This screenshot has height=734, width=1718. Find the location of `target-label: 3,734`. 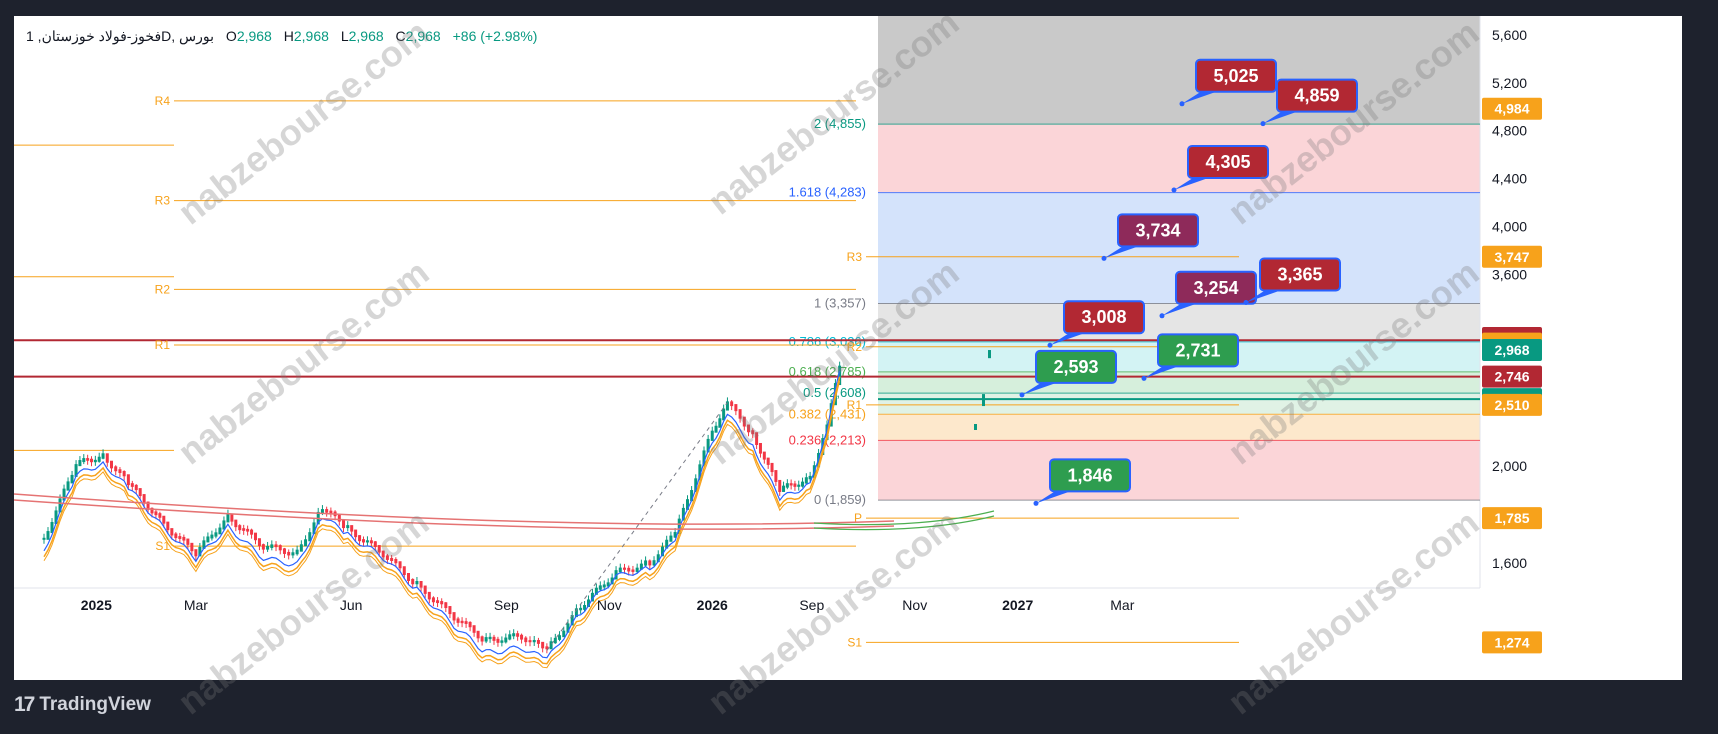

target-label: 3,734 is located at coordinates (1157, 230).